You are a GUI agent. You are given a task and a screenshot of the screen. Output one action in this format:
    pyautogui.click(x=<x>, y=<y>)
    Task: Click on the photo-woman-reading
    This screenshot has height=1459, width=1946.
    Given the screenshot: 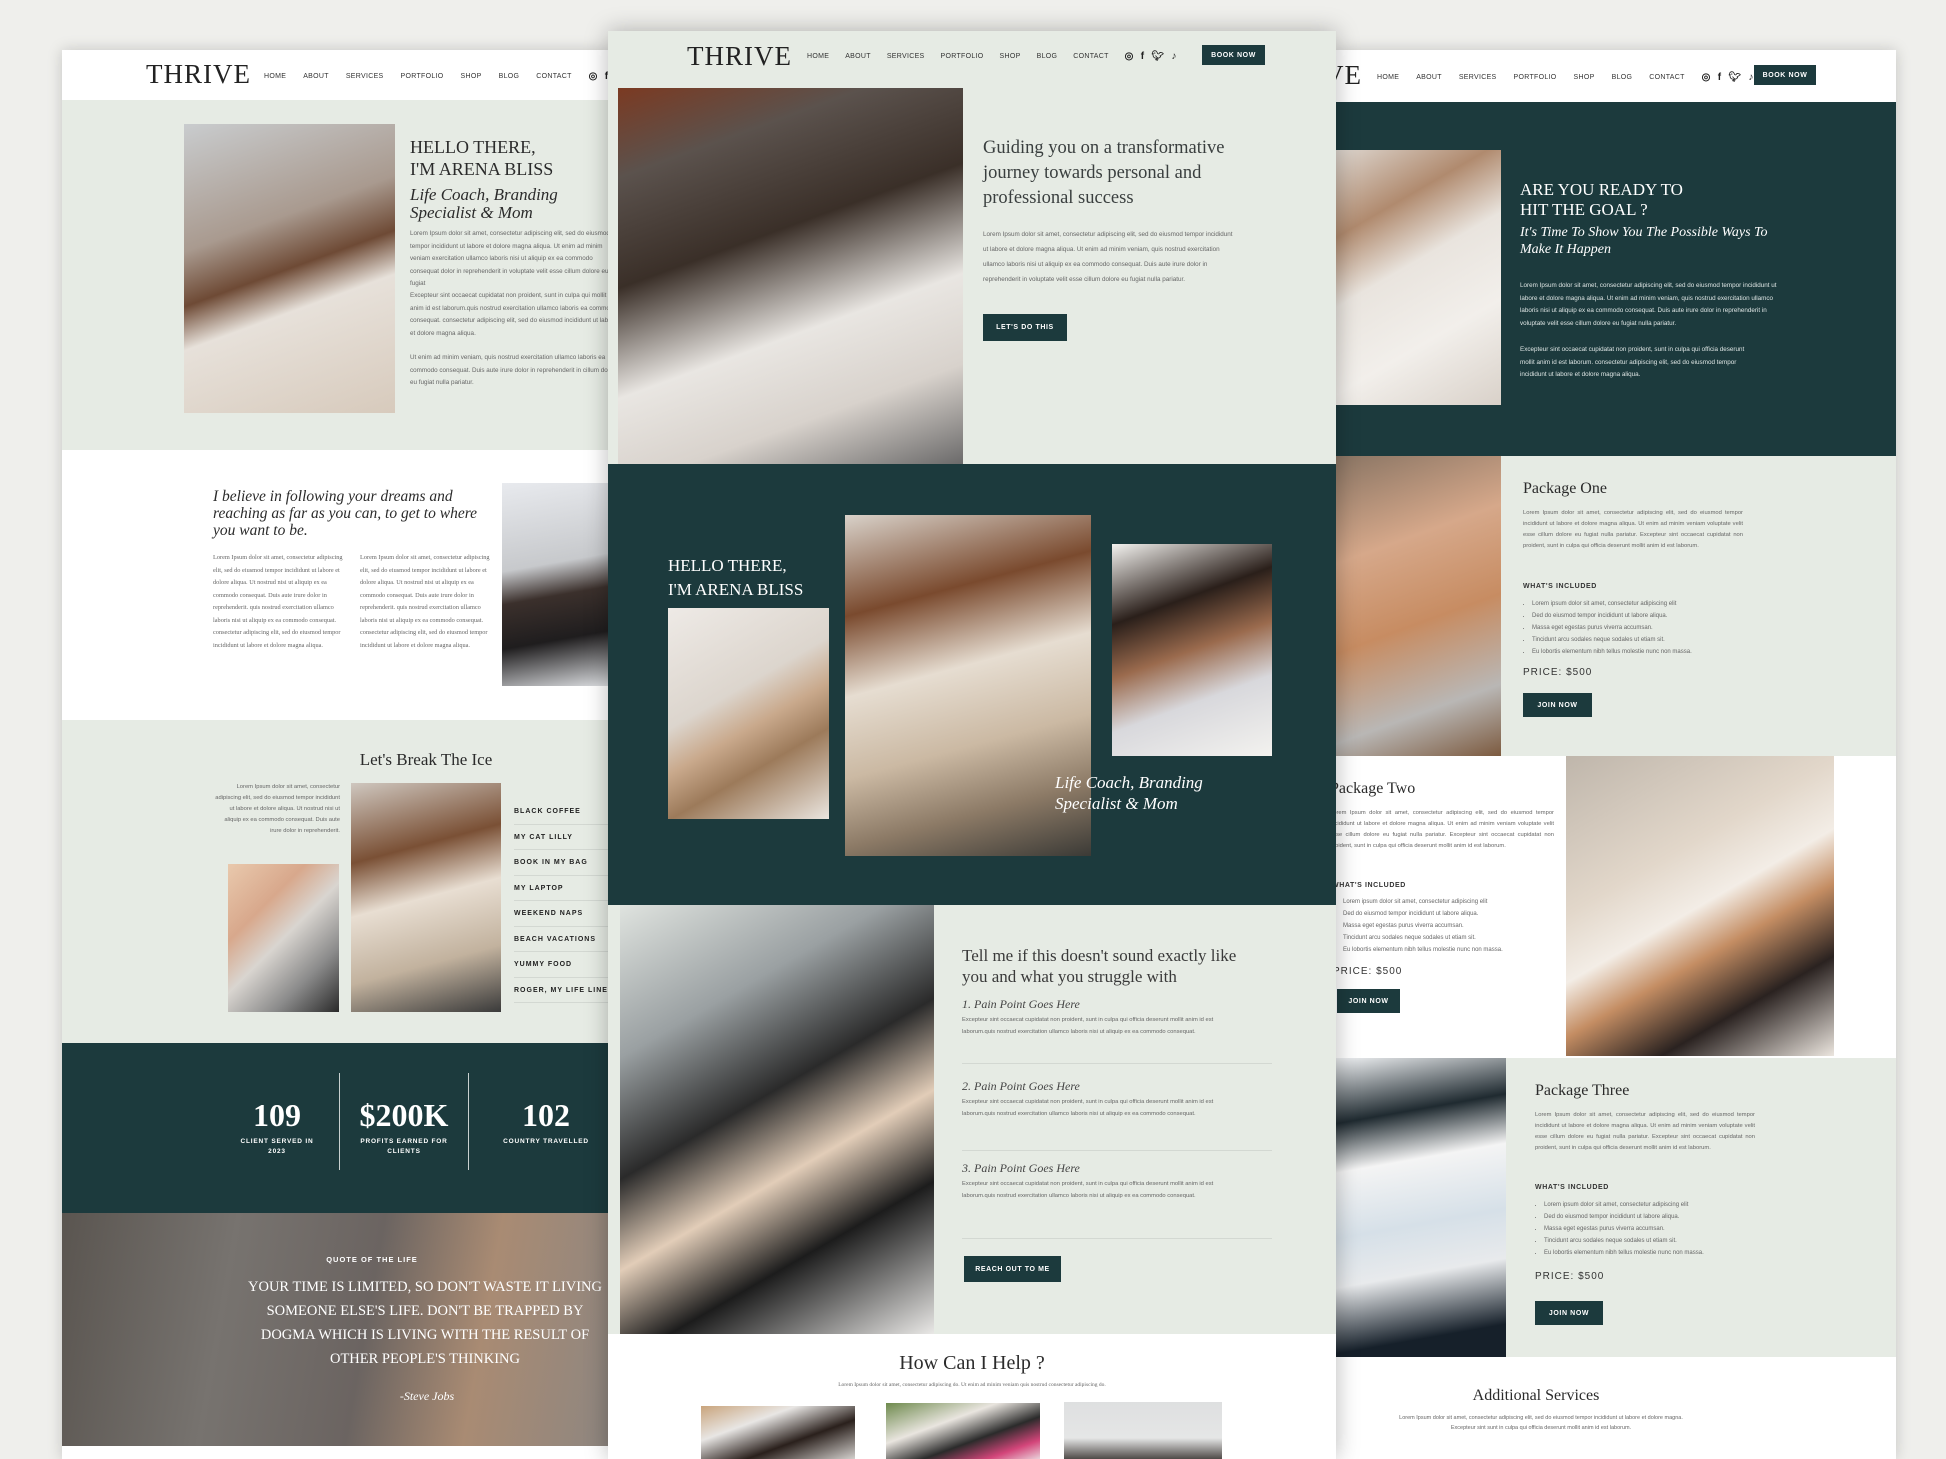 What is the action you would take?
    pyautogui.click(x=426, y=897)
    